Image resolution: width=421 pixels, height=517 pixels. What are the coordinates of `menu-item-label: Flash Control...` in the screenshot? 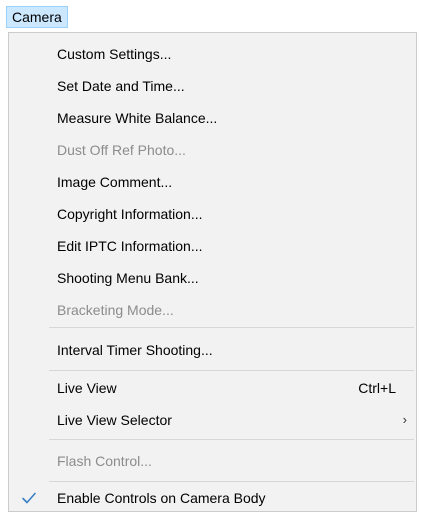 It's located at (104, 461).